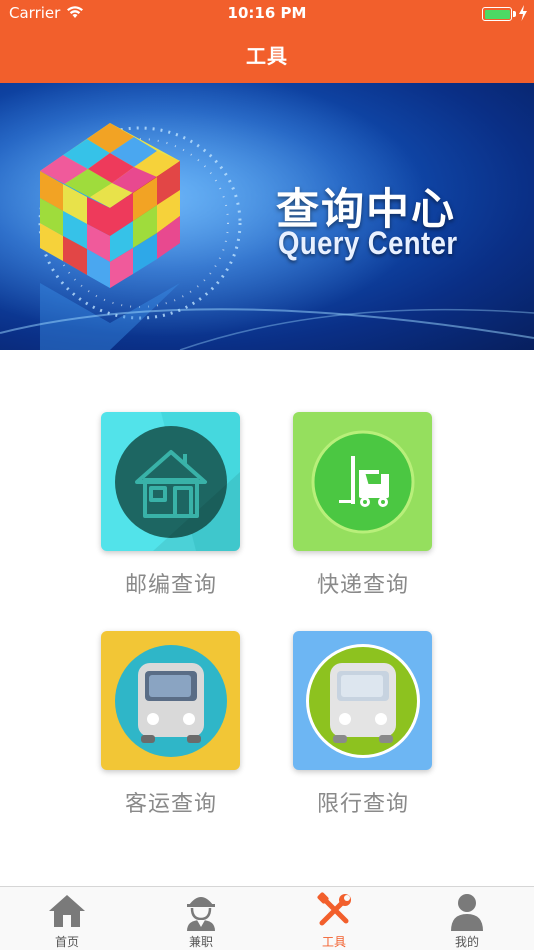  I want to click on charging-icon, so click(523, 13).